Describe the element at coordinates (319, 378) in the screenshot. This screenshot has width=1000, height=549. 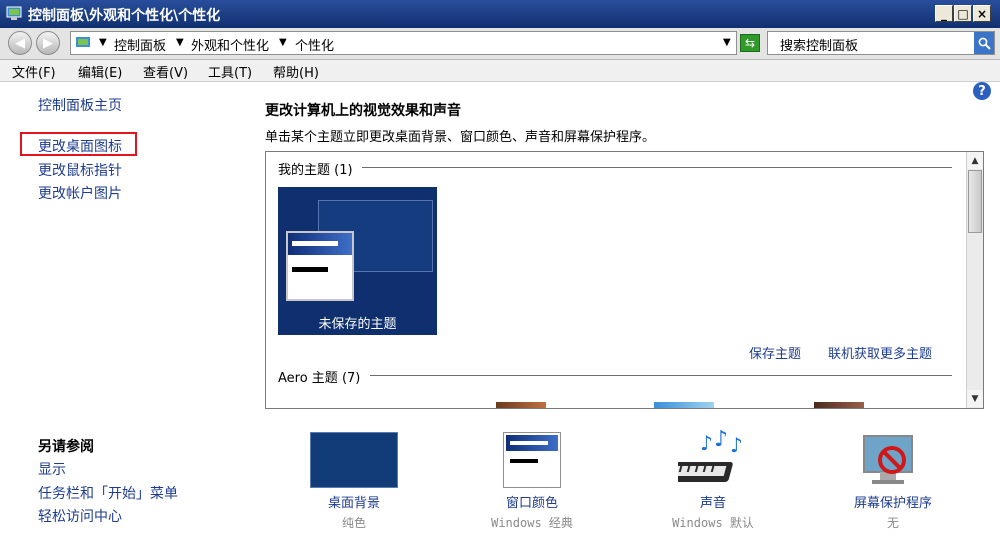
I see `aero-themes-header: Aero 主题 (7)` at that location.